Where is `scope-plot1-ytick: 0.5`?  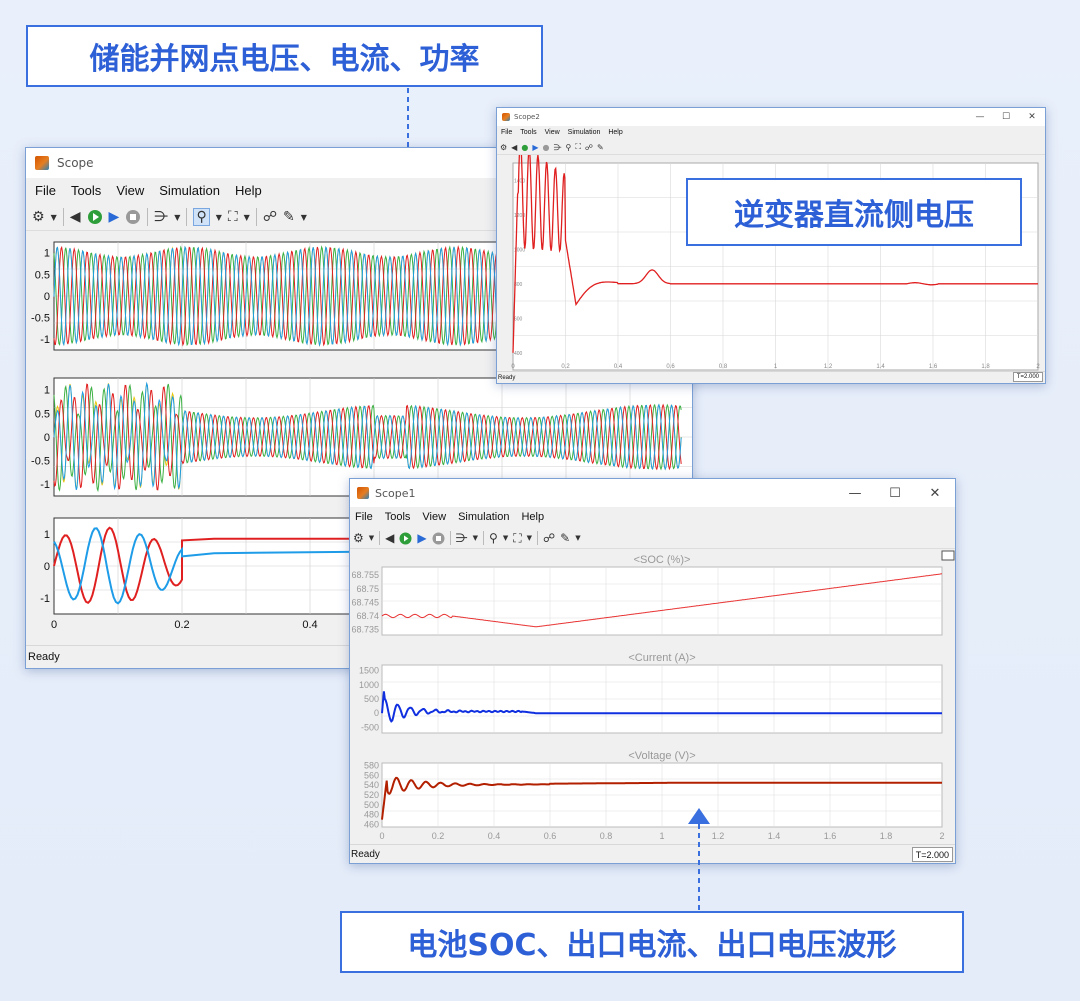 scope-plot1-ytick: 0.5 is located at coordinates (42, 275).